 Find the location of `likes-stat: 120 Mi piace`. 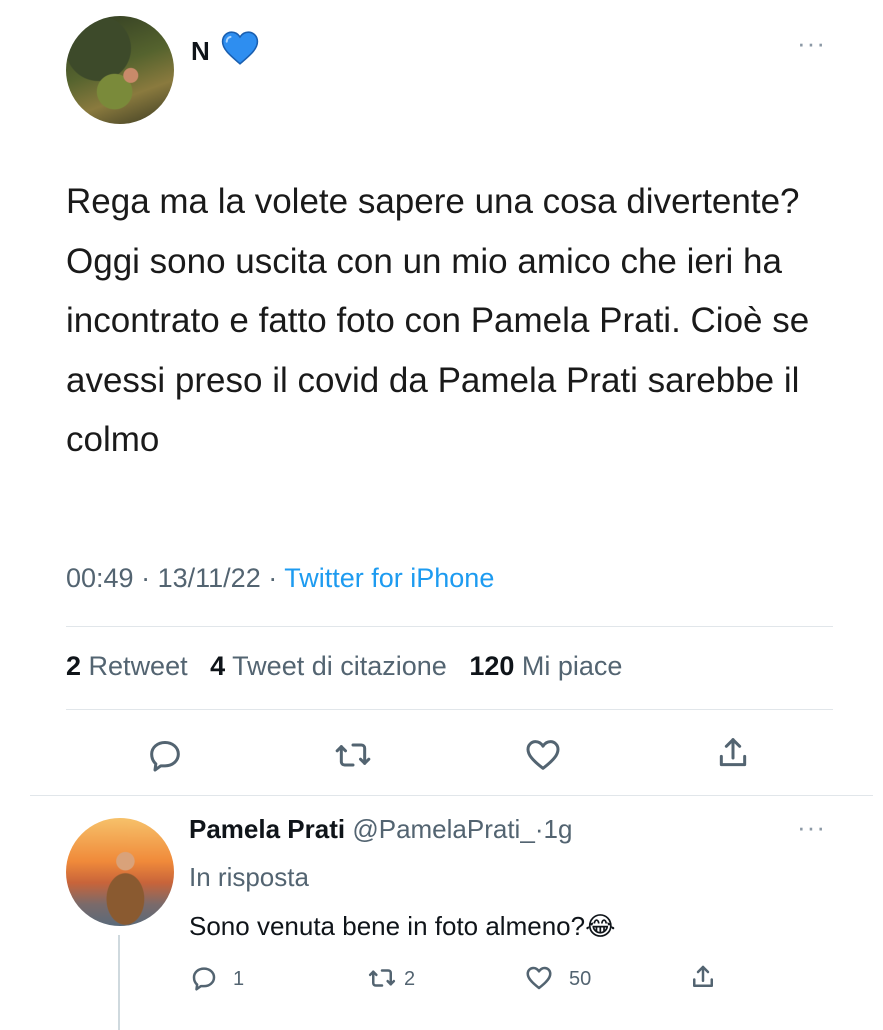

likes-stat: 120 Mi piace is located at coordinates (545, 666).